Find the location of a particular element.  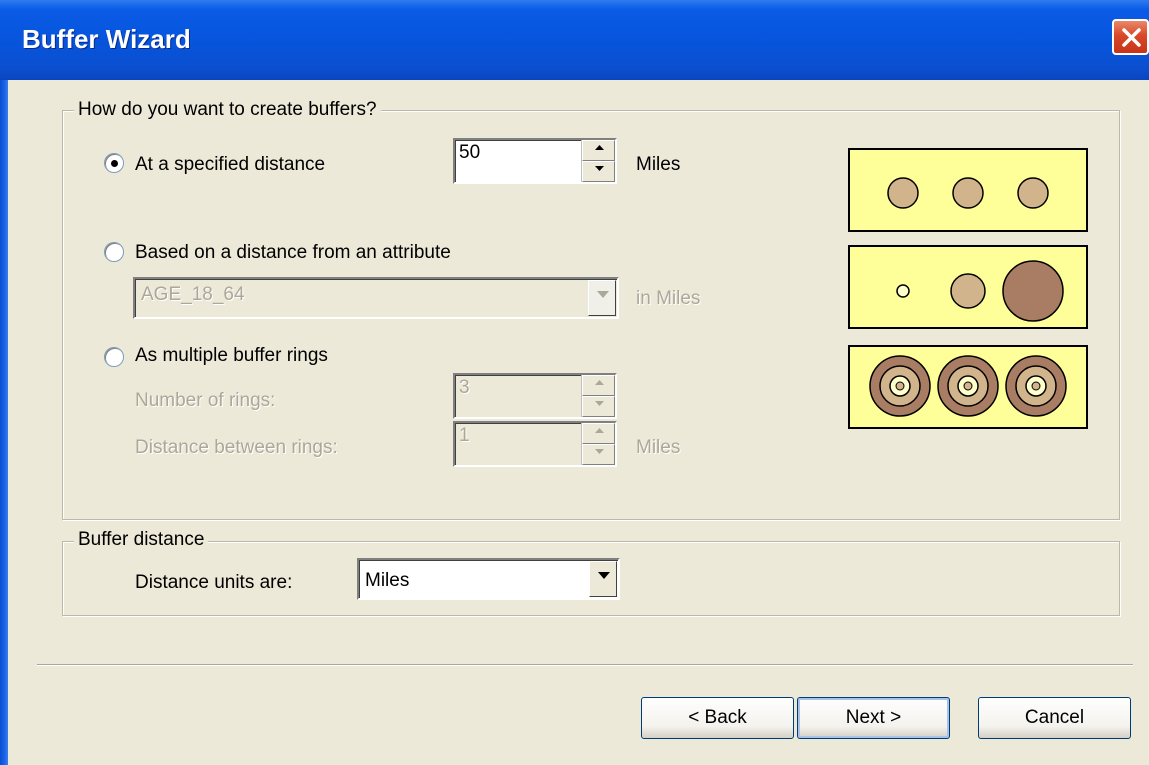

radio-selected-dot is located at coordinates (114, 163).